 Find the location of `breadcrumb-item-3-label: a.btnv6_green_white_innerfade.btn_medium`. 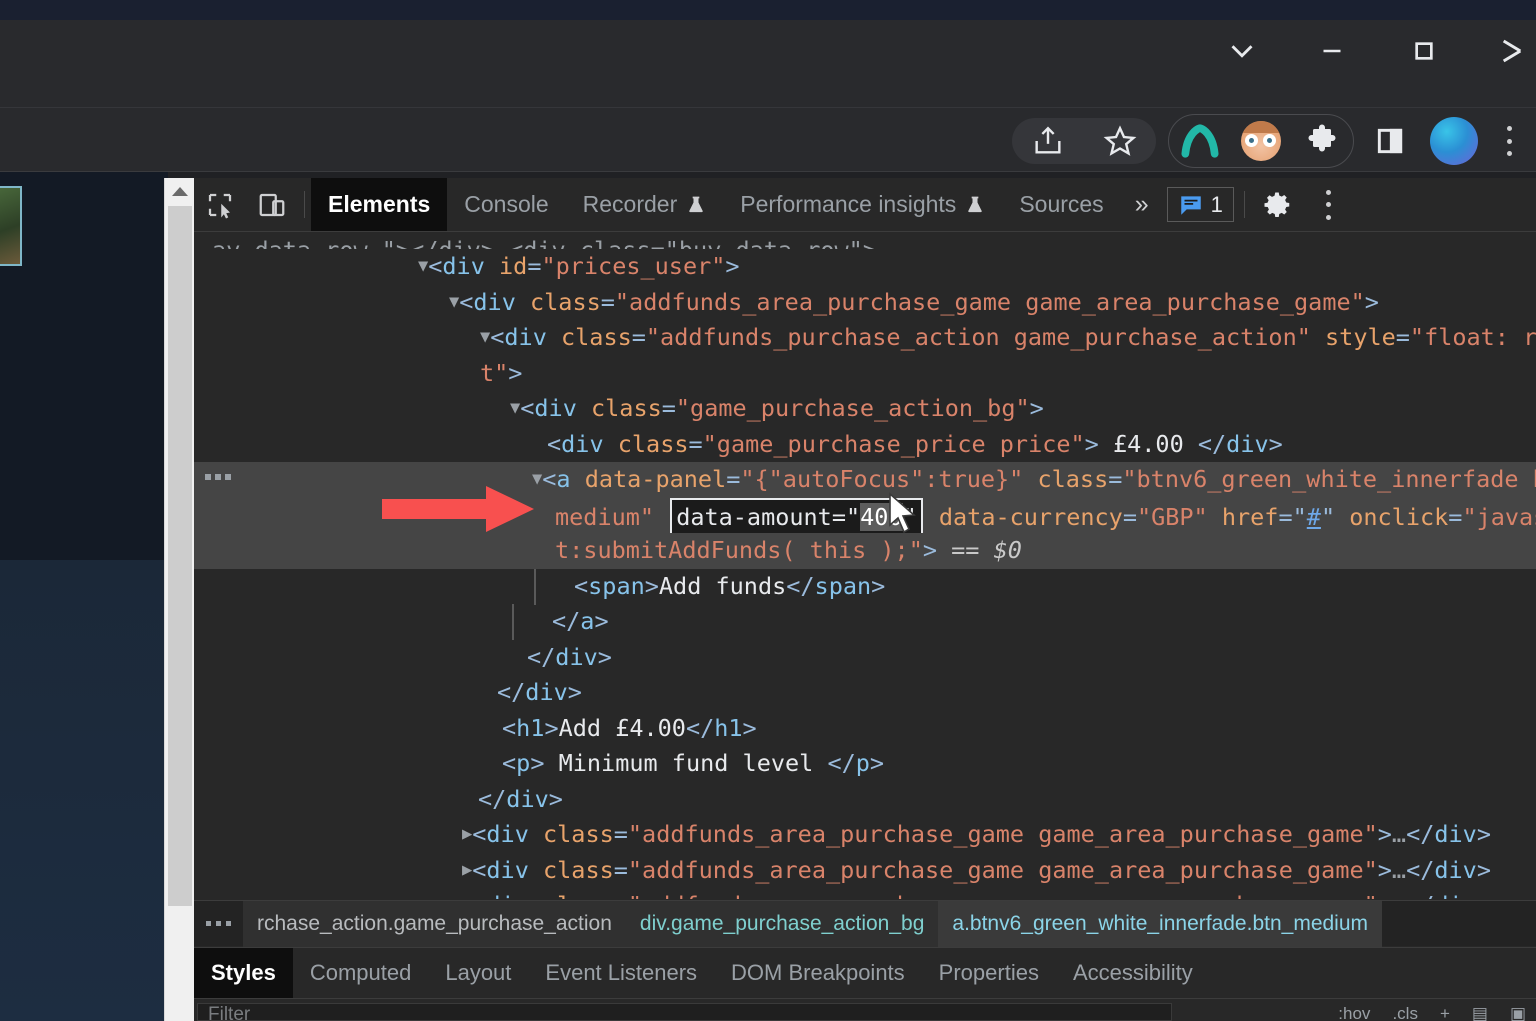

breadcrumb-item-3-label: a.btnv6_green_white_innerfade.btn_medium is located at coordinates (1160, 923).